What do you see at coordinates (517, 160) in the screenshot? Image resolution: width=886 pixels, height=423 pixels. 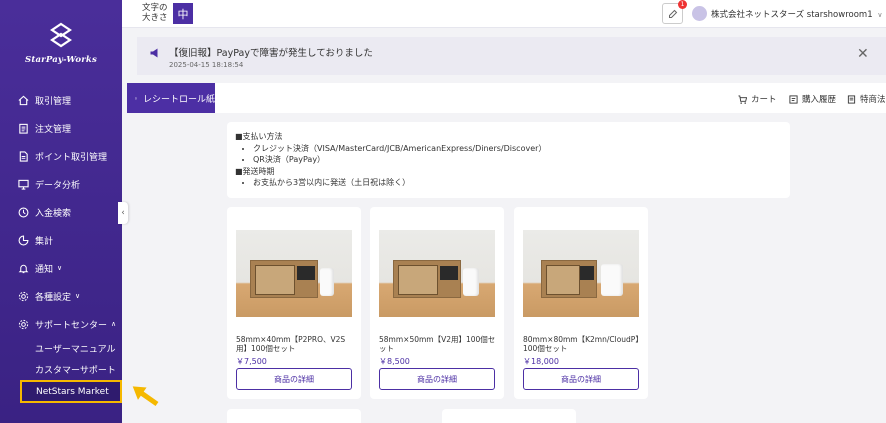 I see `payment-item: QR決済（PayPay）` at bounding box center [517, 160].